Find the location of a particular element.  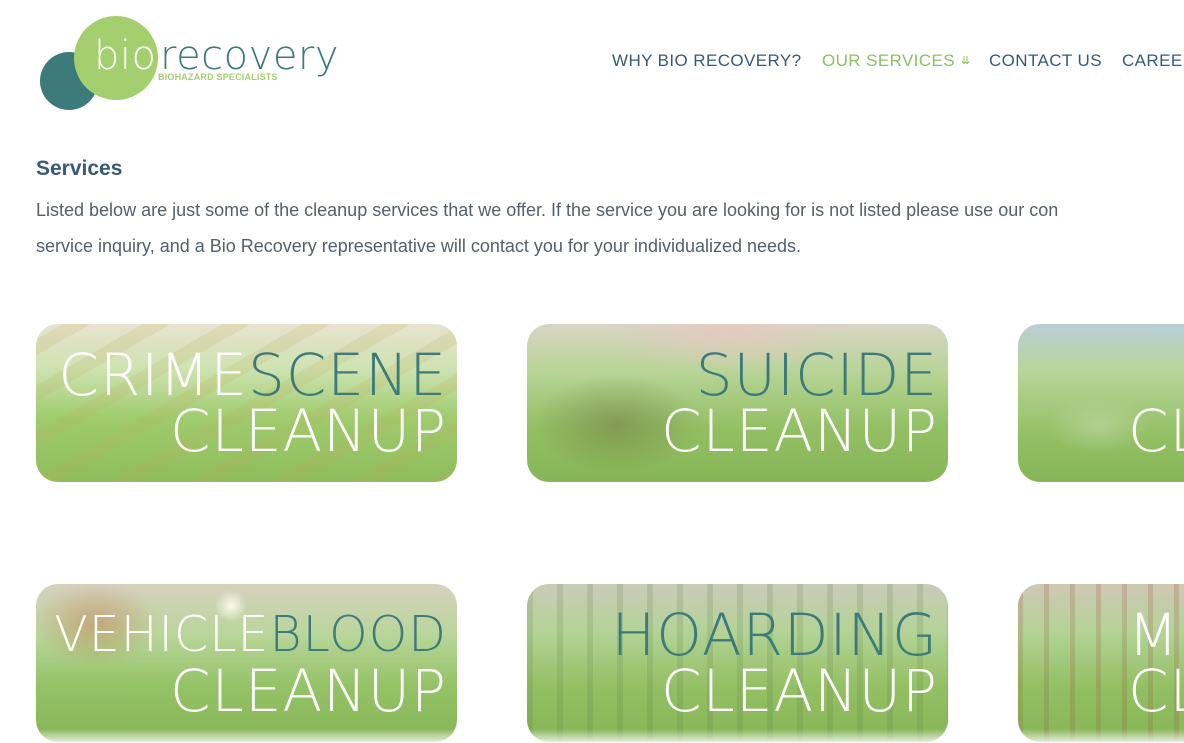

nav-item-label: CAREEI is located at coordinates (1153, 60).